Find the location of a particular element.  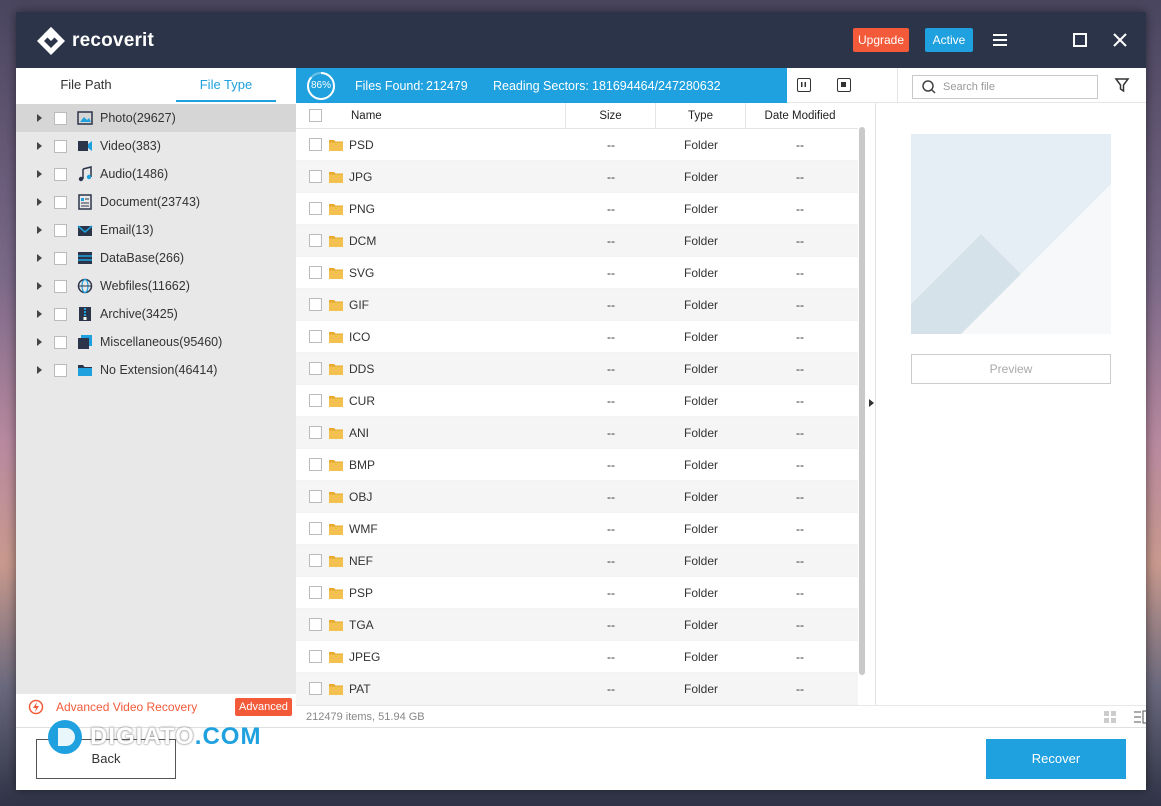

table-row: PSP -- Folder -- is located at coordinates (577, 593).